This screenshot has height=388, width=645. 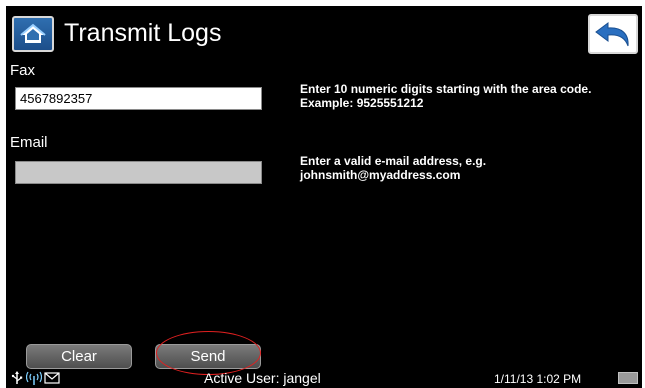 I want to click on datetime-text: 1/11/13 1:02 PM, so click(x=538, y=379).